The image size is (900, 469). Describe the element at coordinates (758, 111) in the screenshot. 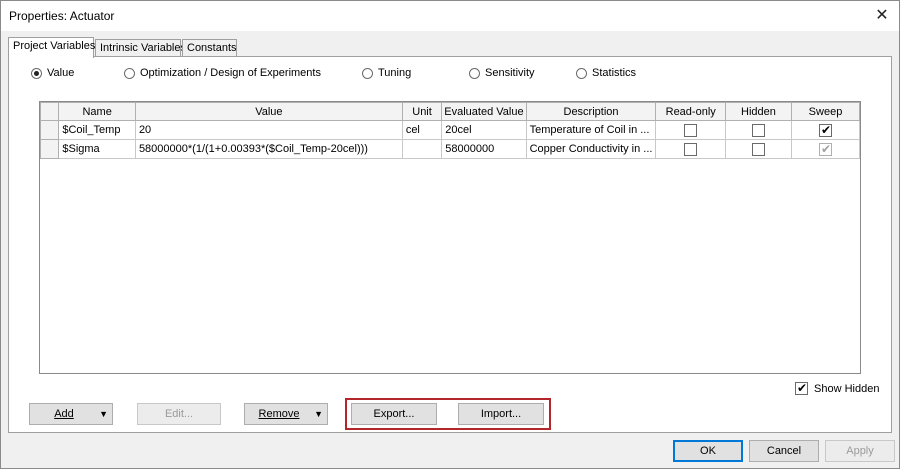

I see `column-header-hidden: Hidden` at that location.